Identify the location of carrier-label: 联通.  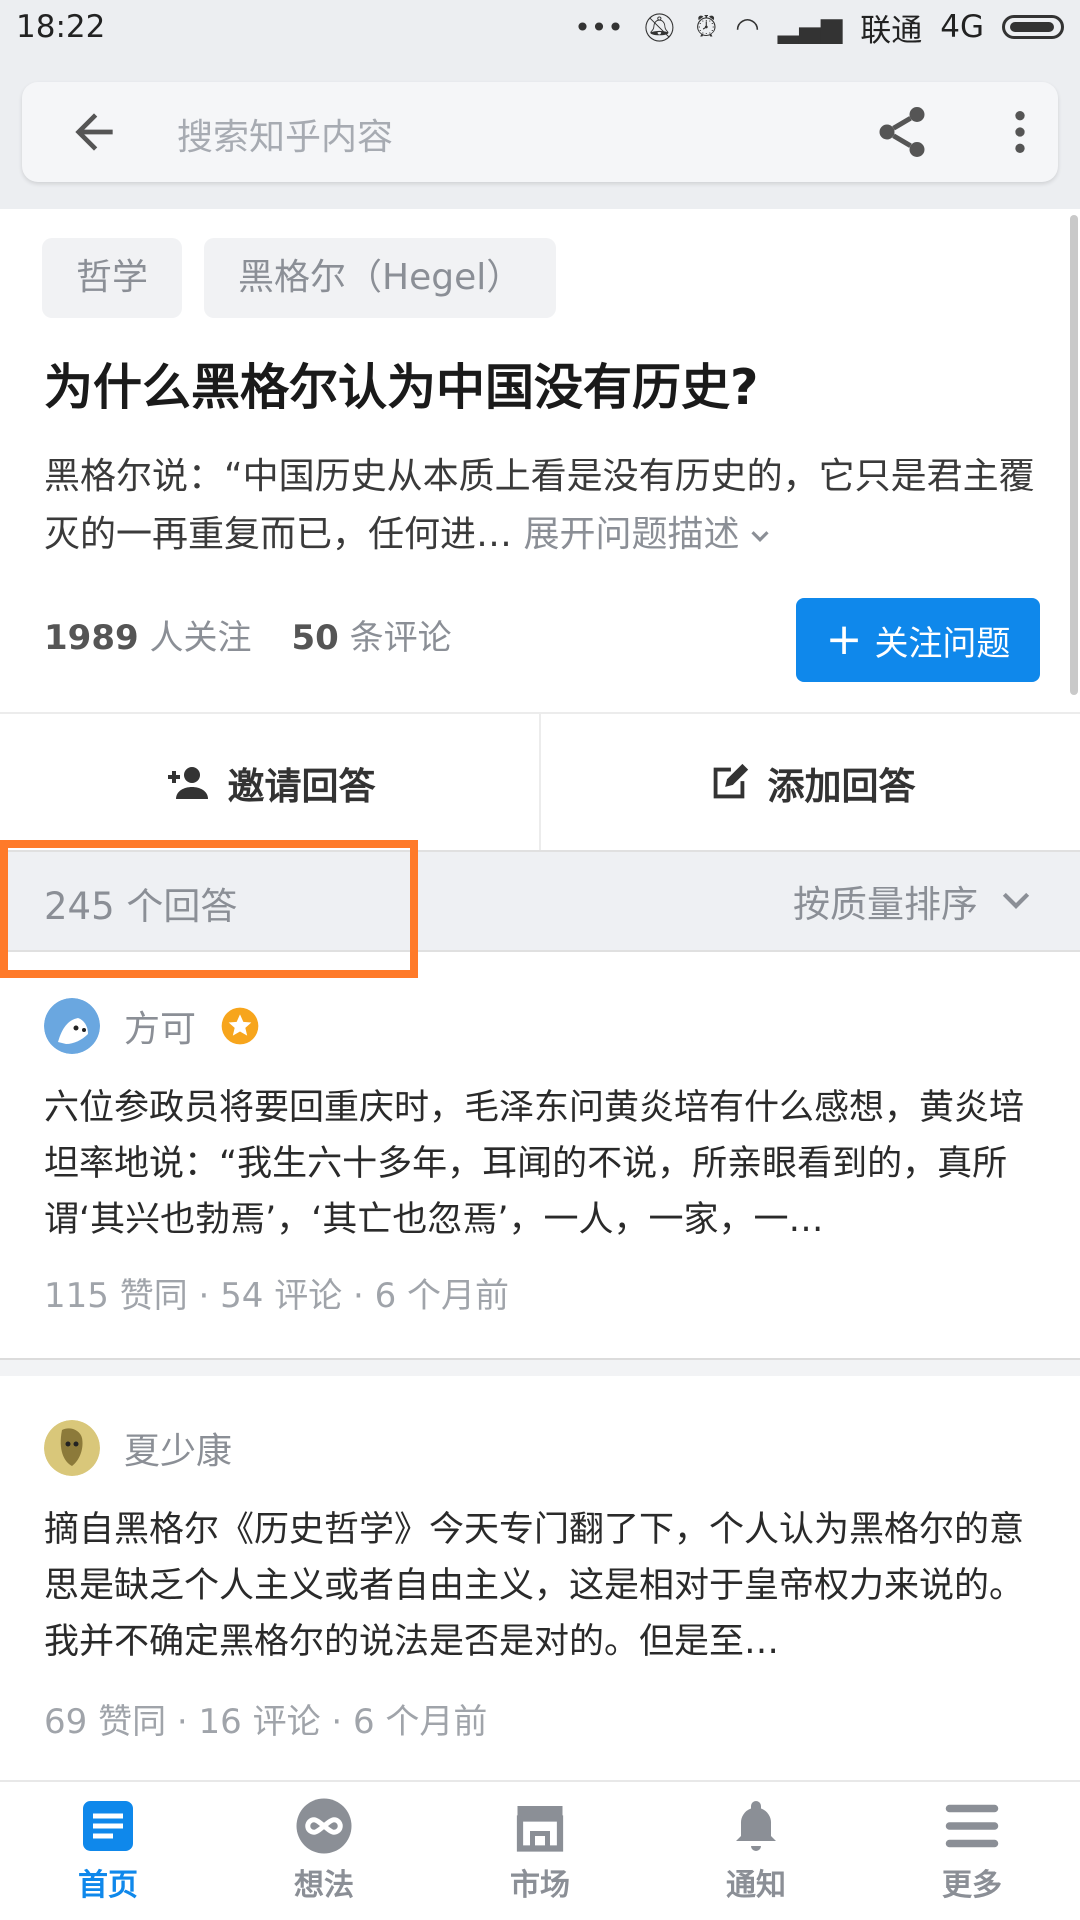
(891, 30).